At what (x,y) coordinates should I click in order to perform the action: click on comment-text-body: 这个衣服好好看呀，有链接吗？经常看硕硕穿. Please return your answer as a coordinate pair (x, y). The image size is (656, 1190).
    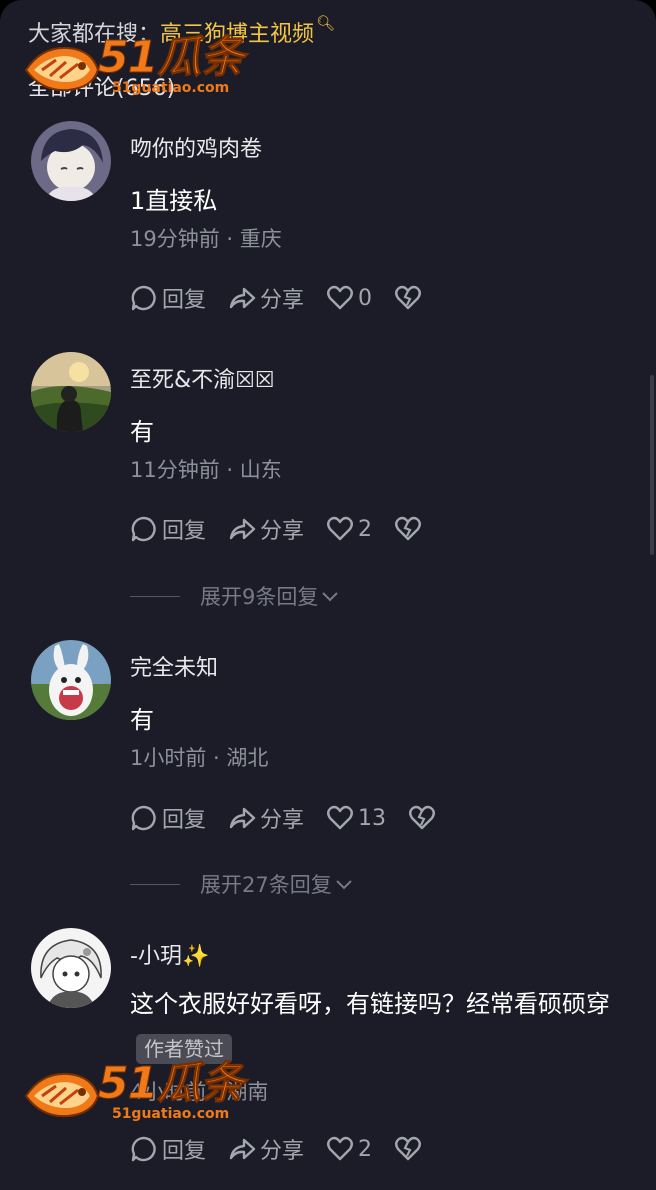
    Looking at the image, I should click on (370, 1004).